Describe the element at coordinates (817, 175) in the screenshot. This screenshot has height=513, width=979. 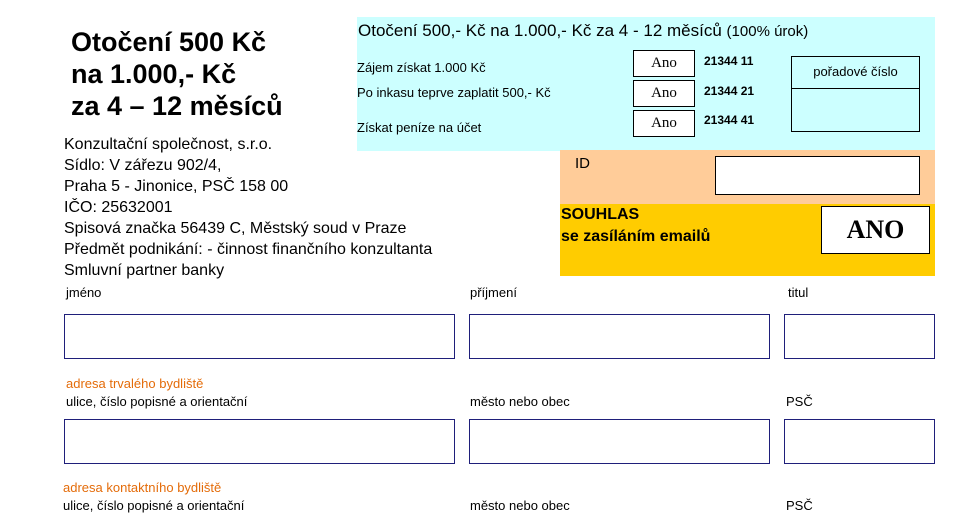
I see `id-input` at that location.